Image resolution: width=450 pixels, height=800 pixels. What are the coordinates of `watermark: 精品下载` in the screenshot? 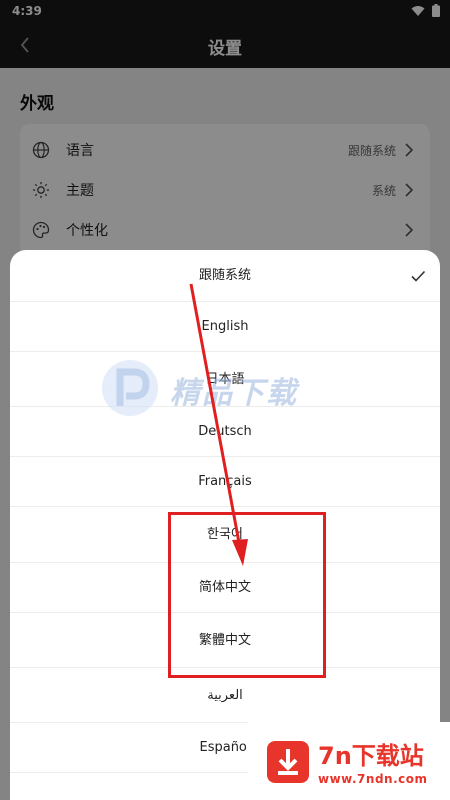 It's located at (225, 388).